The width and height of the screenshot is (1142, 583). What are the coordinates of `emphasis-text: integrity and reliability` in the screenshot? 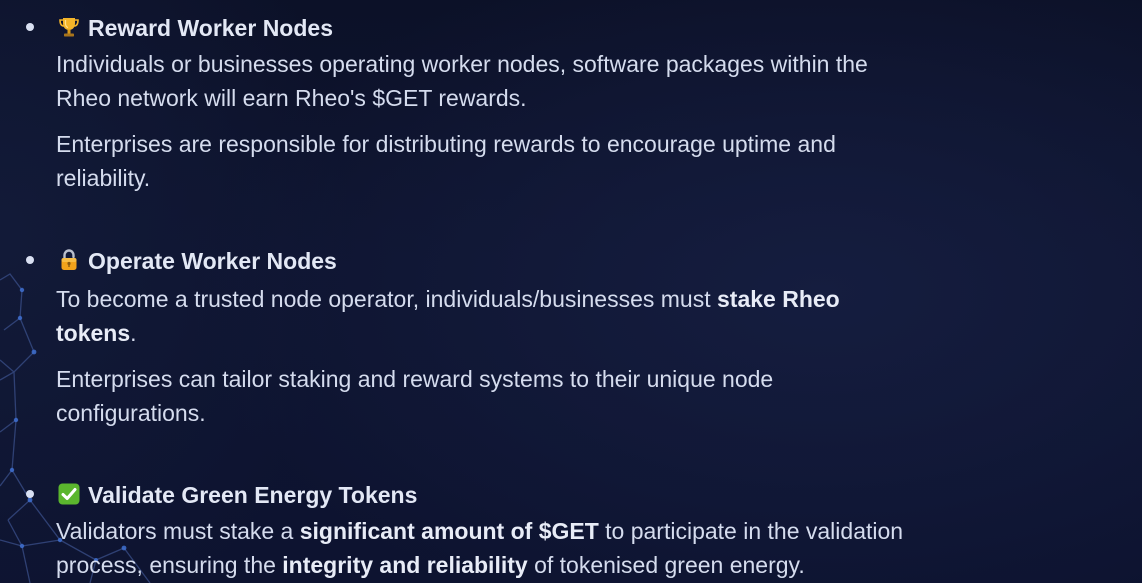 It's located at (405, 565).